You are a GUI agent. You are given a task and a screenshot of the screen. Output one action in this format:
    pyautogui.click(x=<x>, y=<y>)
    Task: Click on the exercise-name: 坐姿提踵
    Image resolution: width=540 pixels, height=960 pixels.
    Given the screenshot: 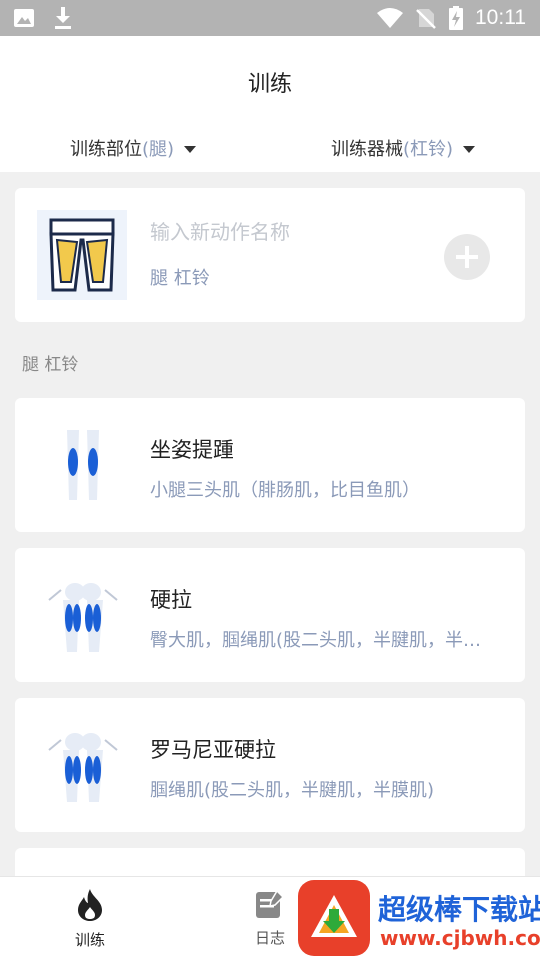 What is the action you would take?
    pyautogui.click(x=192, y=450)
    